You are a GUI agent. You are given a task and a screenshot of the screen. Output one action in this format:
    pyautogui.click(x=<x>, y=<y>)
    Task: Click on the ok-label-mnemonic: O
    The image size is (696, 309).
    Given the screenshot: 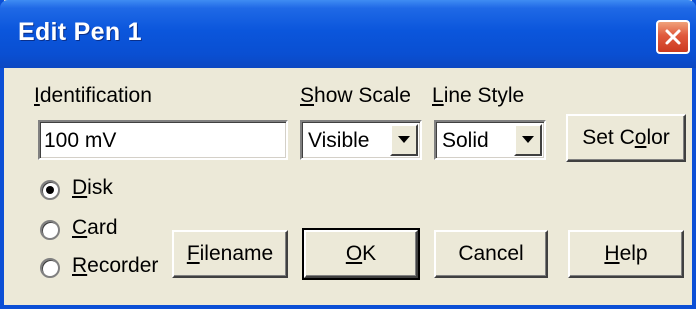 What is the action you would take?
    pyautogui.click(x=354, y=253)
    